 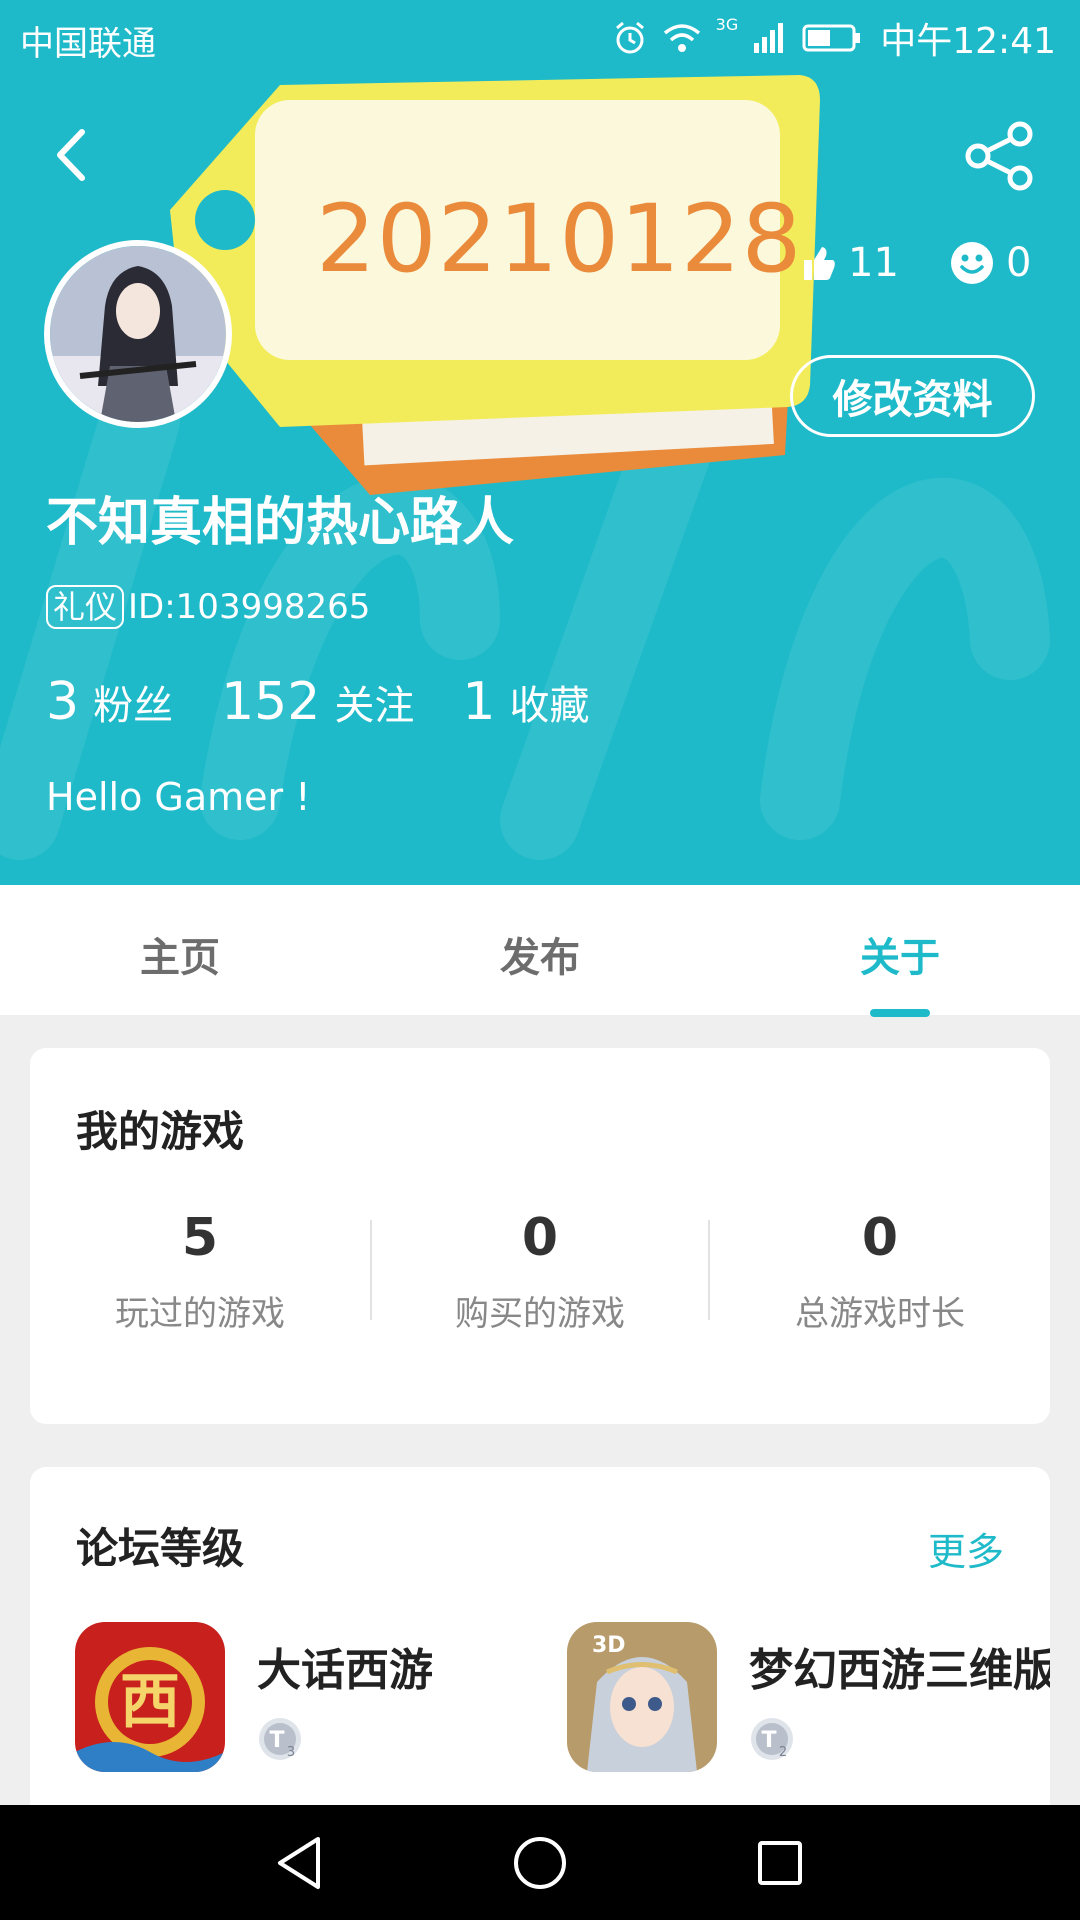 What do you see at coordinates (271, 702) in the screenshot?
I see `following-count: 152` at bounding box center [271, 702].